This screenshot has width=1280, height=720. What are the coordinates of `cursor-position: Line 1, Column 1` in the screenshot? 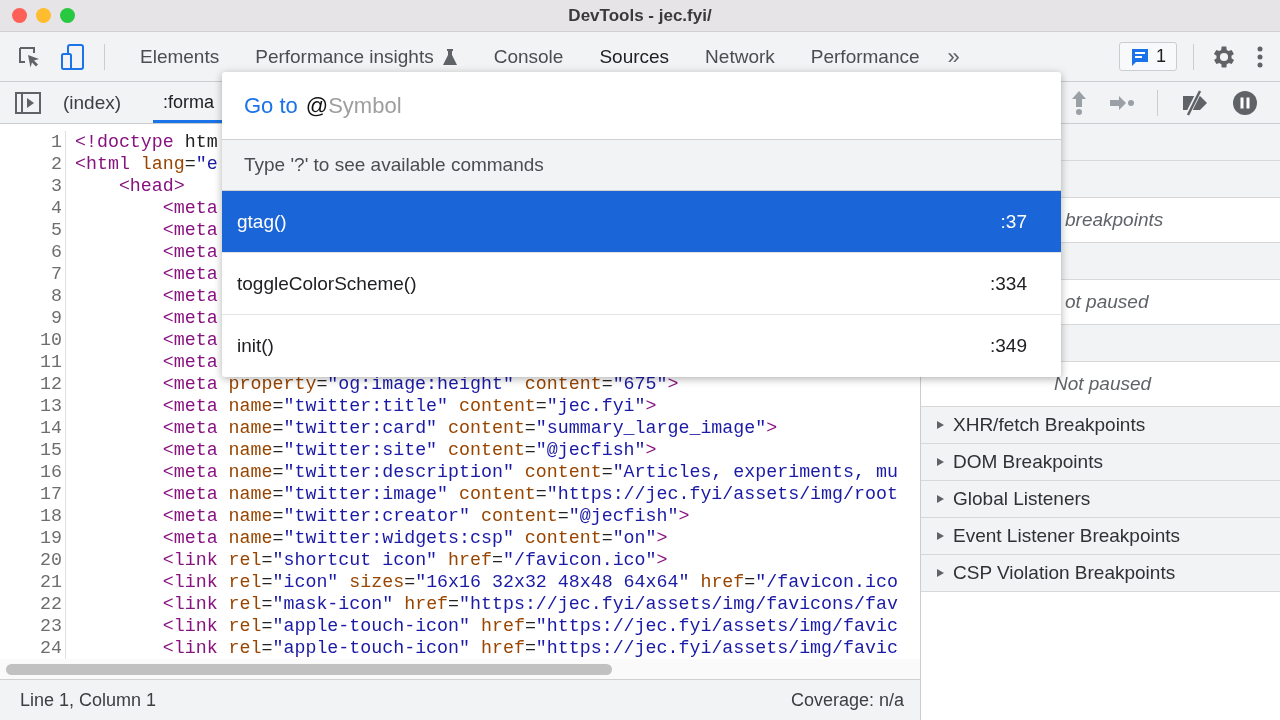 It's located at (88, 700).